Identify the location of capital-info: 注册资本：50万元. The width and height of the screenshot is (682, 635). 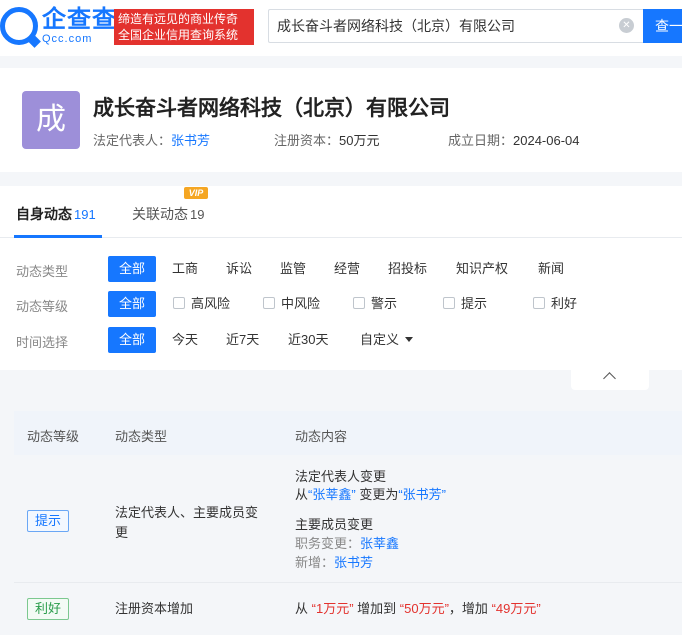
(326, 139).